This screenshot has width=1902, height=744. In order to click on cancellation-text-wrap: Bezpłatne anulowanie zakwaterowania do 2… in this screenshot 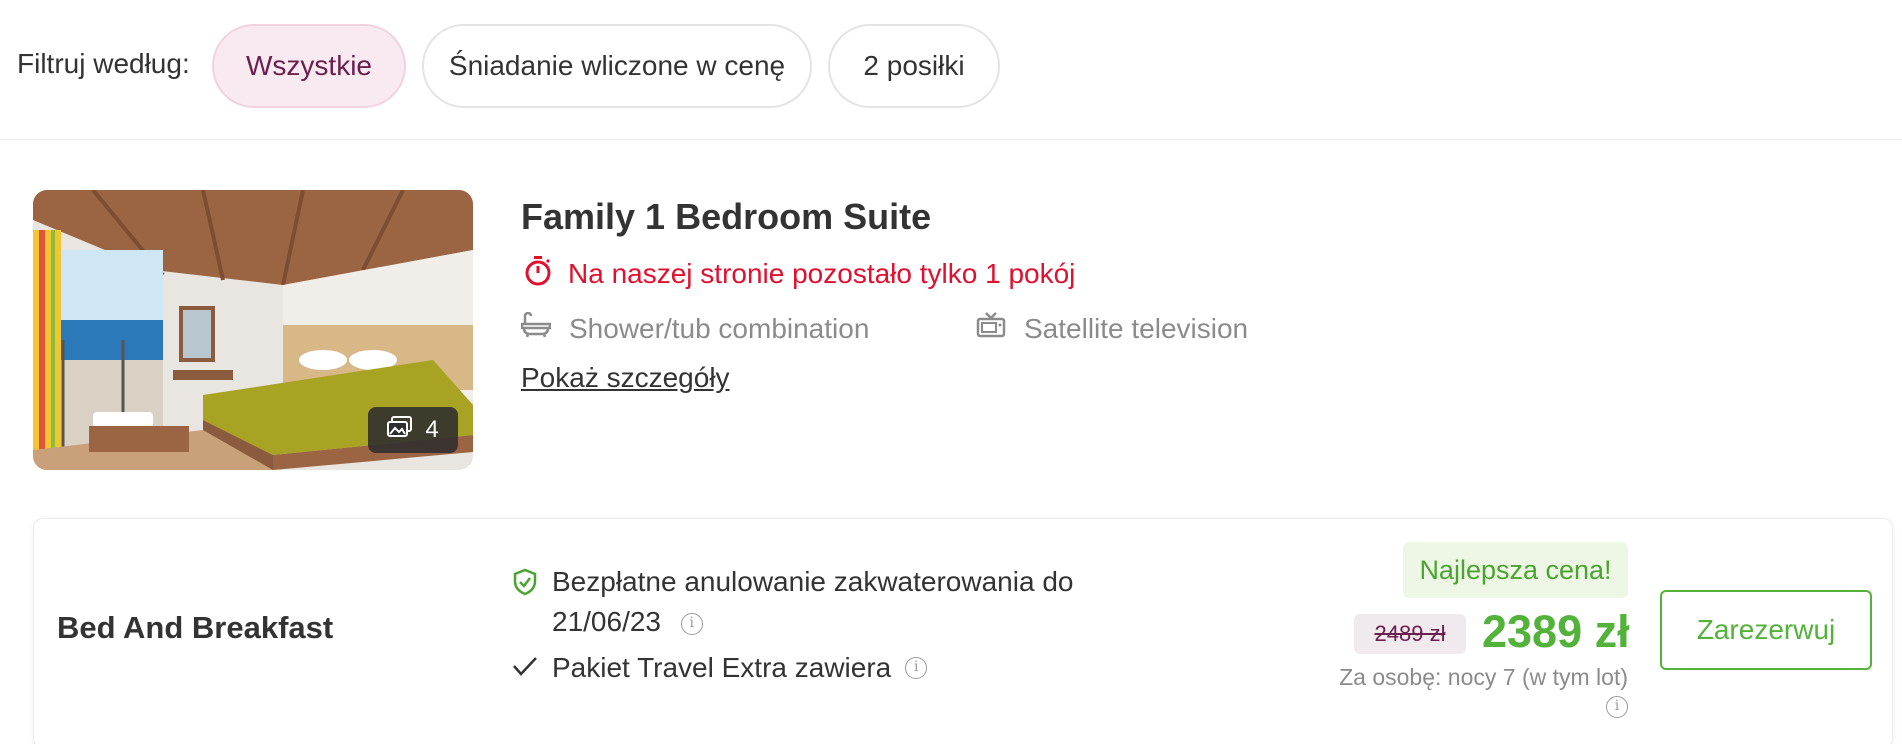, I will do `click(822, 602)`.